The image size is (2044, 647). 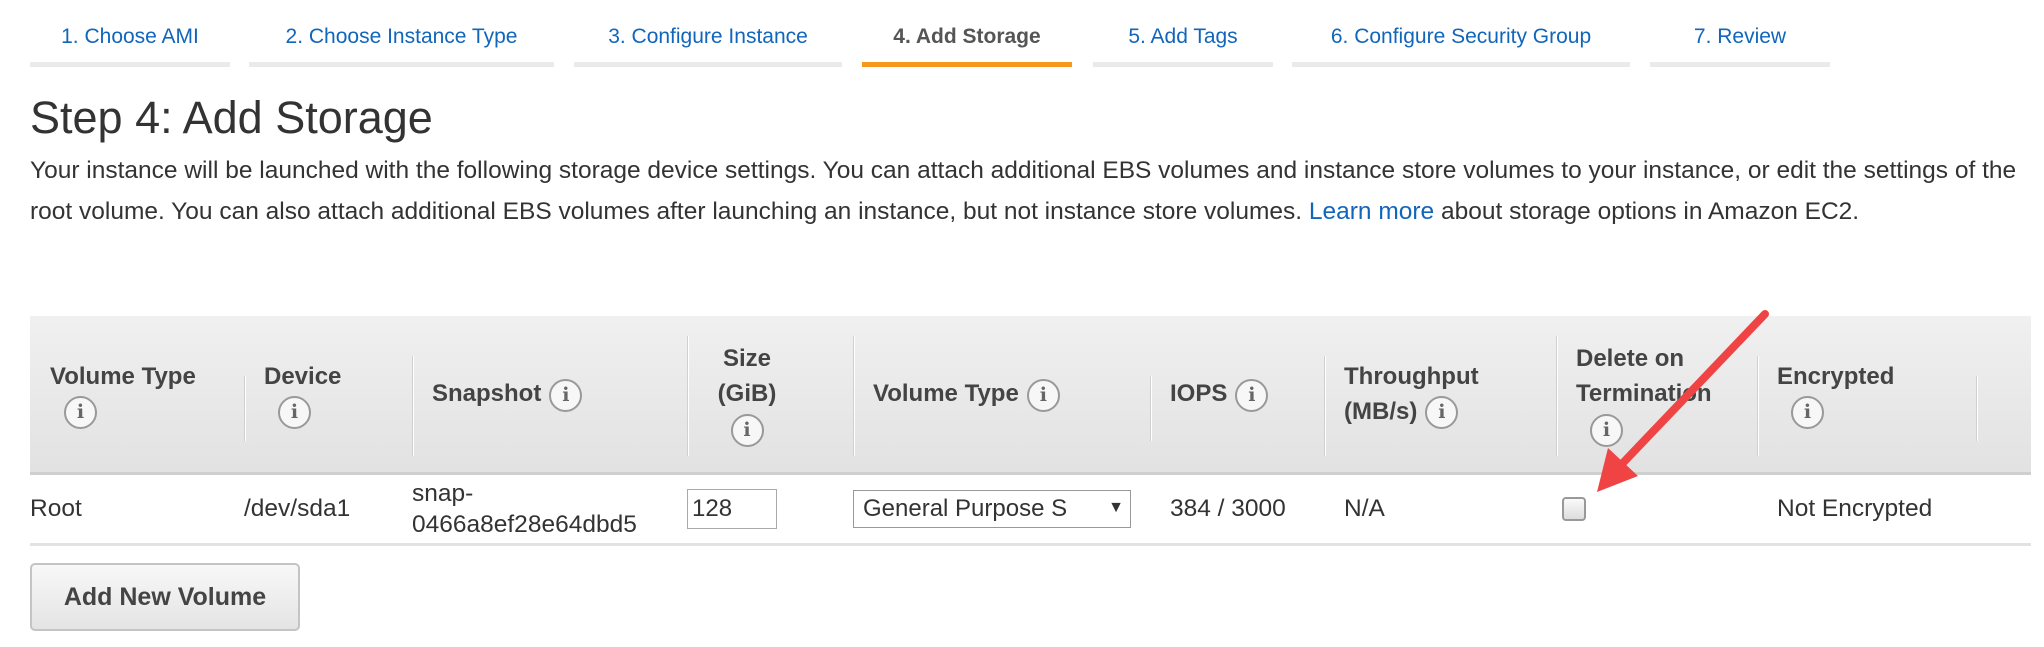 I want to click on cell-delete-on-termination, so click(x=1574, y=508).